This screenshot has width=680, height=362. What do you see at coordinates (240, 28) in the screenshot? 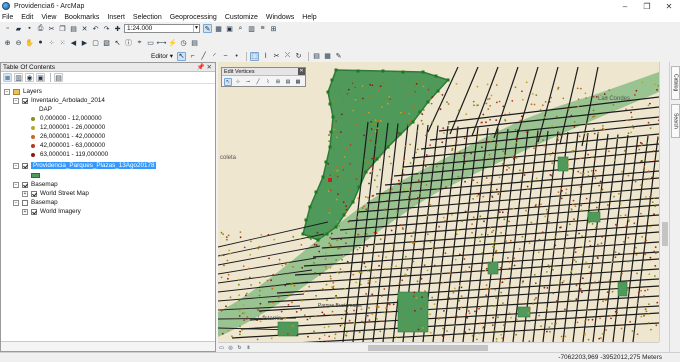
I see `search-icon: ⌕` at bounding box center [240, 28].